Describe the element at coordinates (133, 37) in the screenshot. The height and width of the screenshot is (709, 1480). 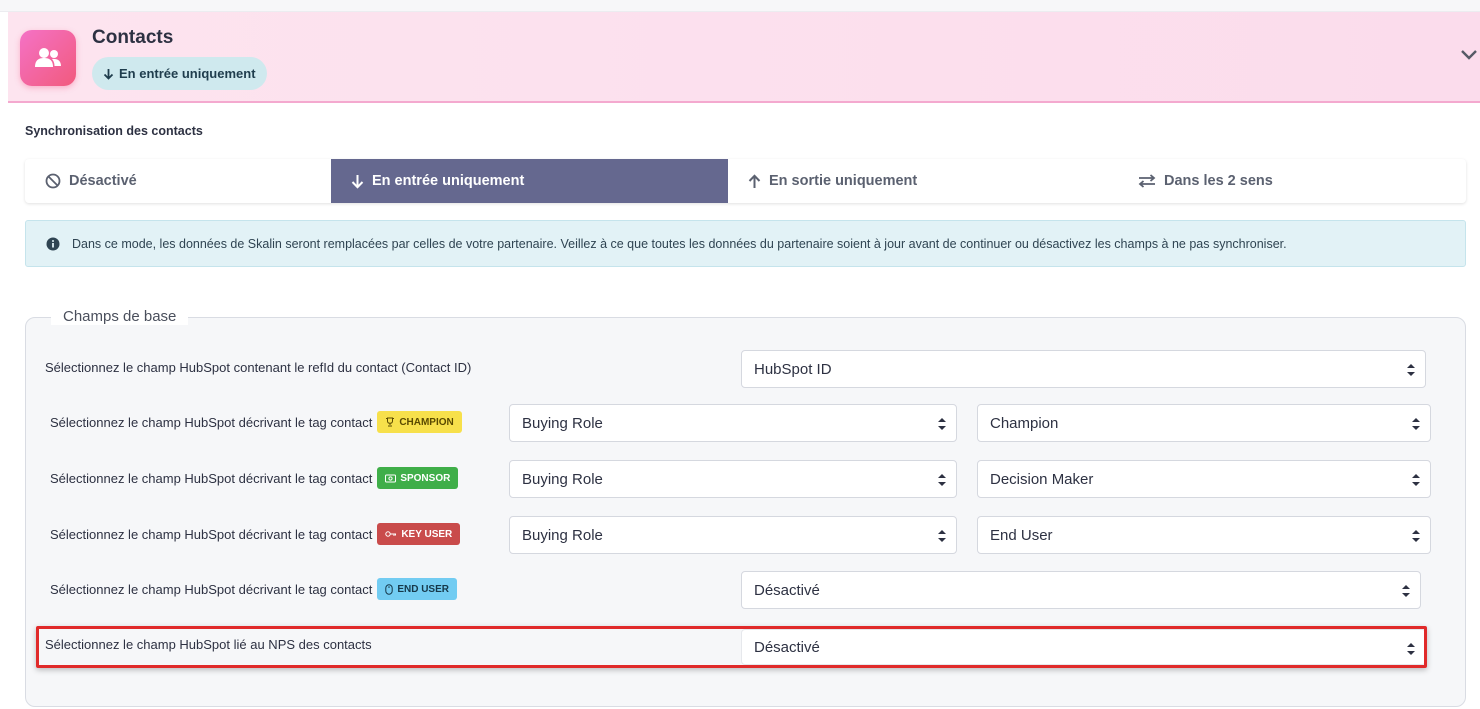
I see `page-title: Contacts` at that location.